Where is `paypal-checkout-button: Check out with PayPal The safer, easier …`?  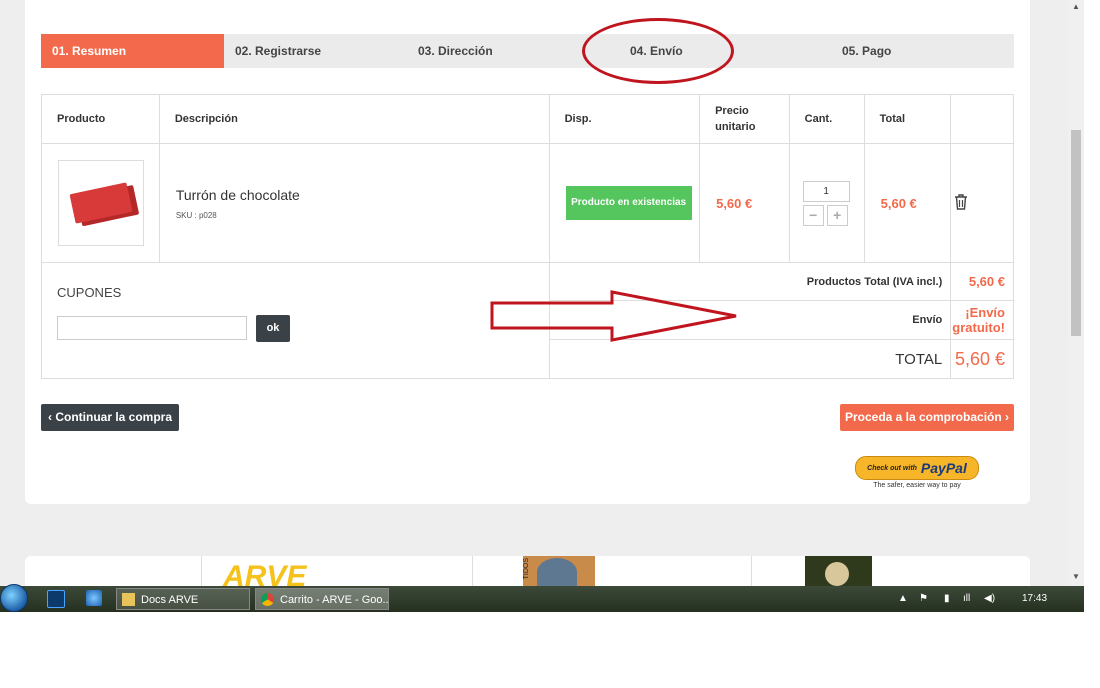
paypal-checkout-button: Check out with PayPal The safer, easier … is located at coordinates (917, 472).